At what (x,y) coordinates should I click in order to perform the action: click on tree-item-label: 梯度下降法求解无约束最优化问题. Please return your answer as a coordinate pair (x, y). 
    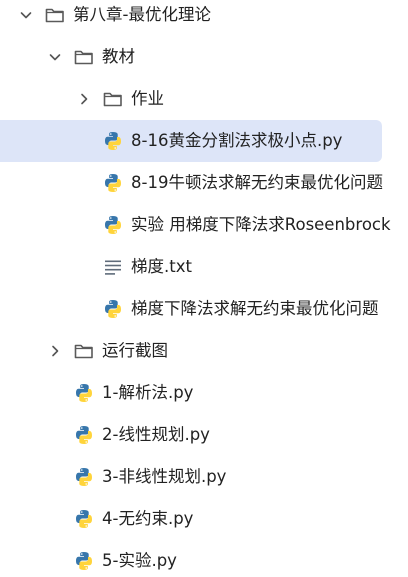
    Looking at the image, I should click on (255, 308).